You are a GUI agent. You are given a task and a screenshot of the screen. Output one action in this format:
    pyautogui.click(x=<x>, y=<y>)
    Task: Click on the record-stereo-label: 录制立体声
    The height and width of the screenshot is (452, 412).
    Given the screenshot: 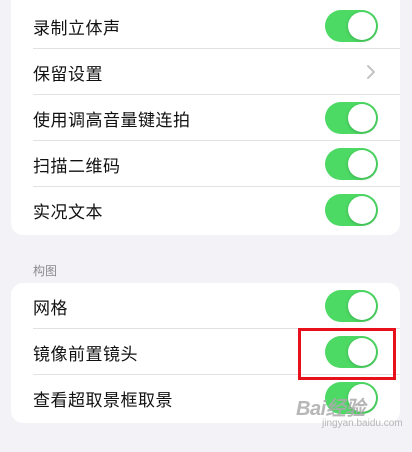 What is the action you would take?
    pyautogui.click(x=77, y=28)
    